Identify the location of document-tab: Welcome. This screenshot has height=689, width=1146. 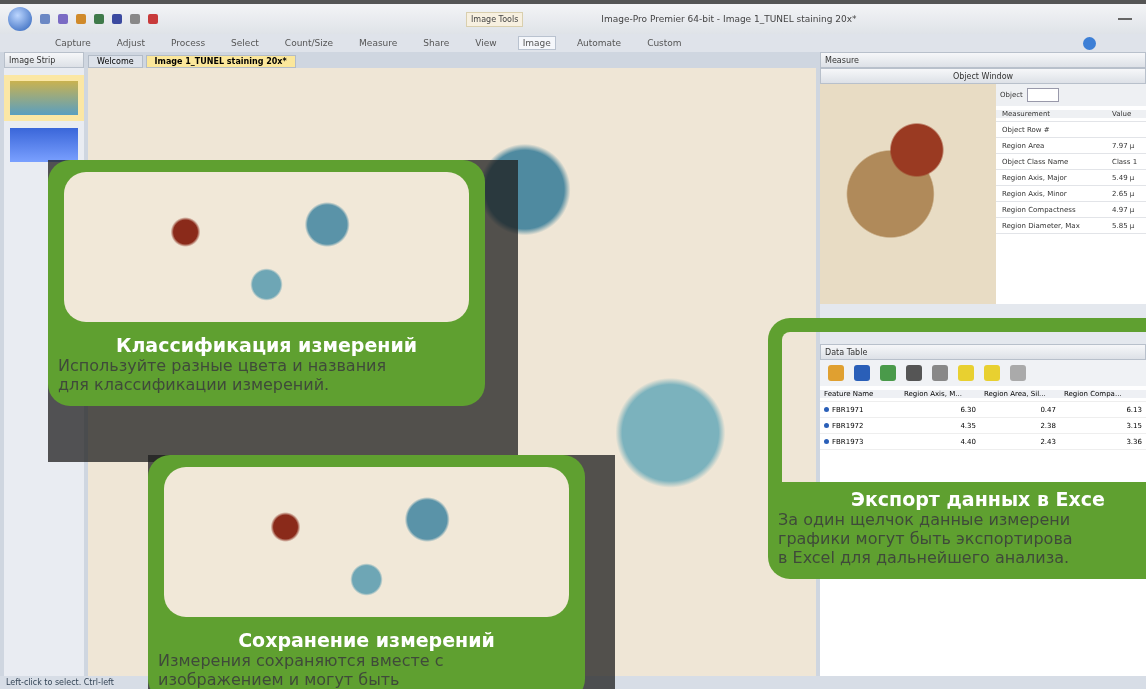
(115, 61).